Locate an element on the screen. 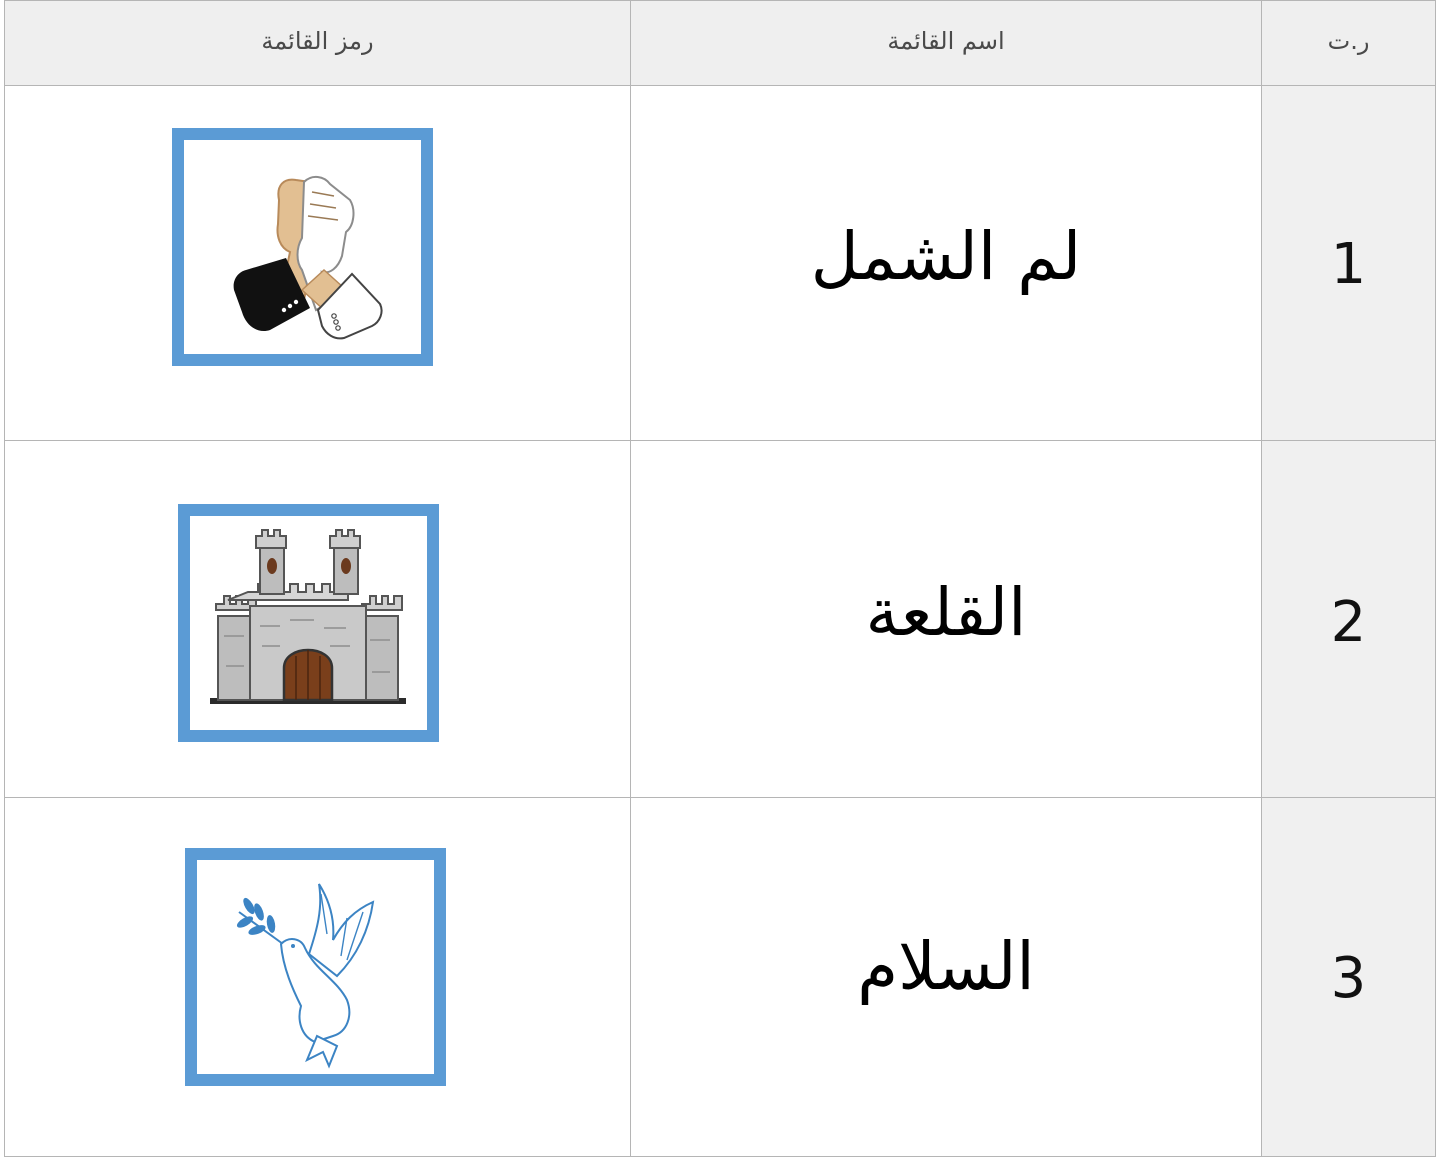 This screenshot has width=1447, height=1157. name-cell: القلعة is located at coordinates (946, 619).